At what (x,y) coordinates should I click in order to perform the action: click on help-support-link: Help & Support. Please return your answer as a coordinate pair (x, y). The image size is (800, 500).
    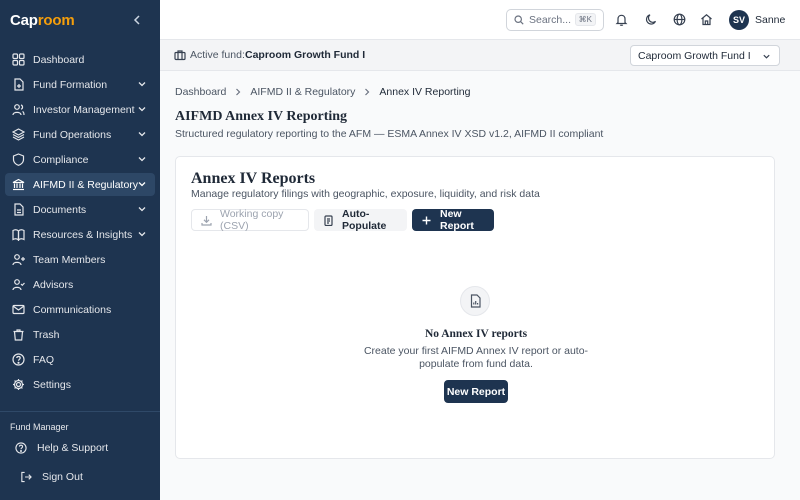
    Looking at the image, I should click on (61, 448).